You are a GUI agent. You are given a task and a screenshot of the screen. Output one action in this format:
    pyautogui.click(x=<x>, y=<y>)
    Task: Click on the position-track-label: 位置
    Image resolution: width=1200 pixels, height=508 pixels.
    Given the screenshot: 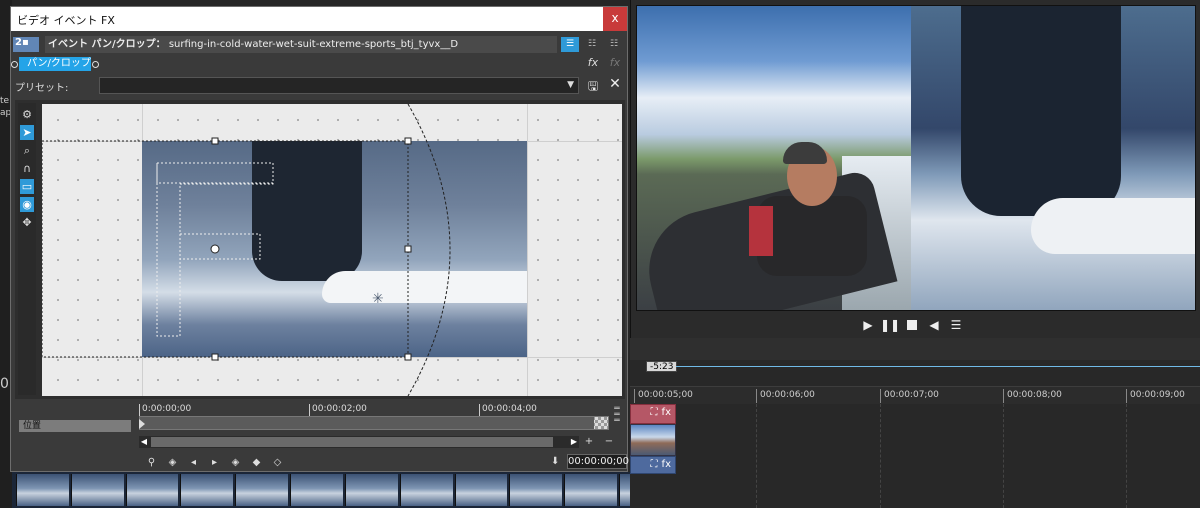 What is the action you would take?
    pyautogui.click(x=75, y=426)
    